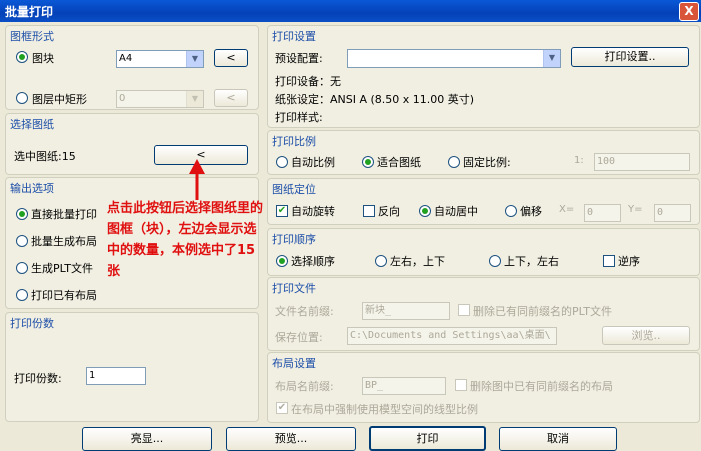 This screenshot has width=701, height=451. What do you see at coordinates (29, 12) in the screenshot?
I see `window-title: 批量打印` at bounding box center [29, 12].